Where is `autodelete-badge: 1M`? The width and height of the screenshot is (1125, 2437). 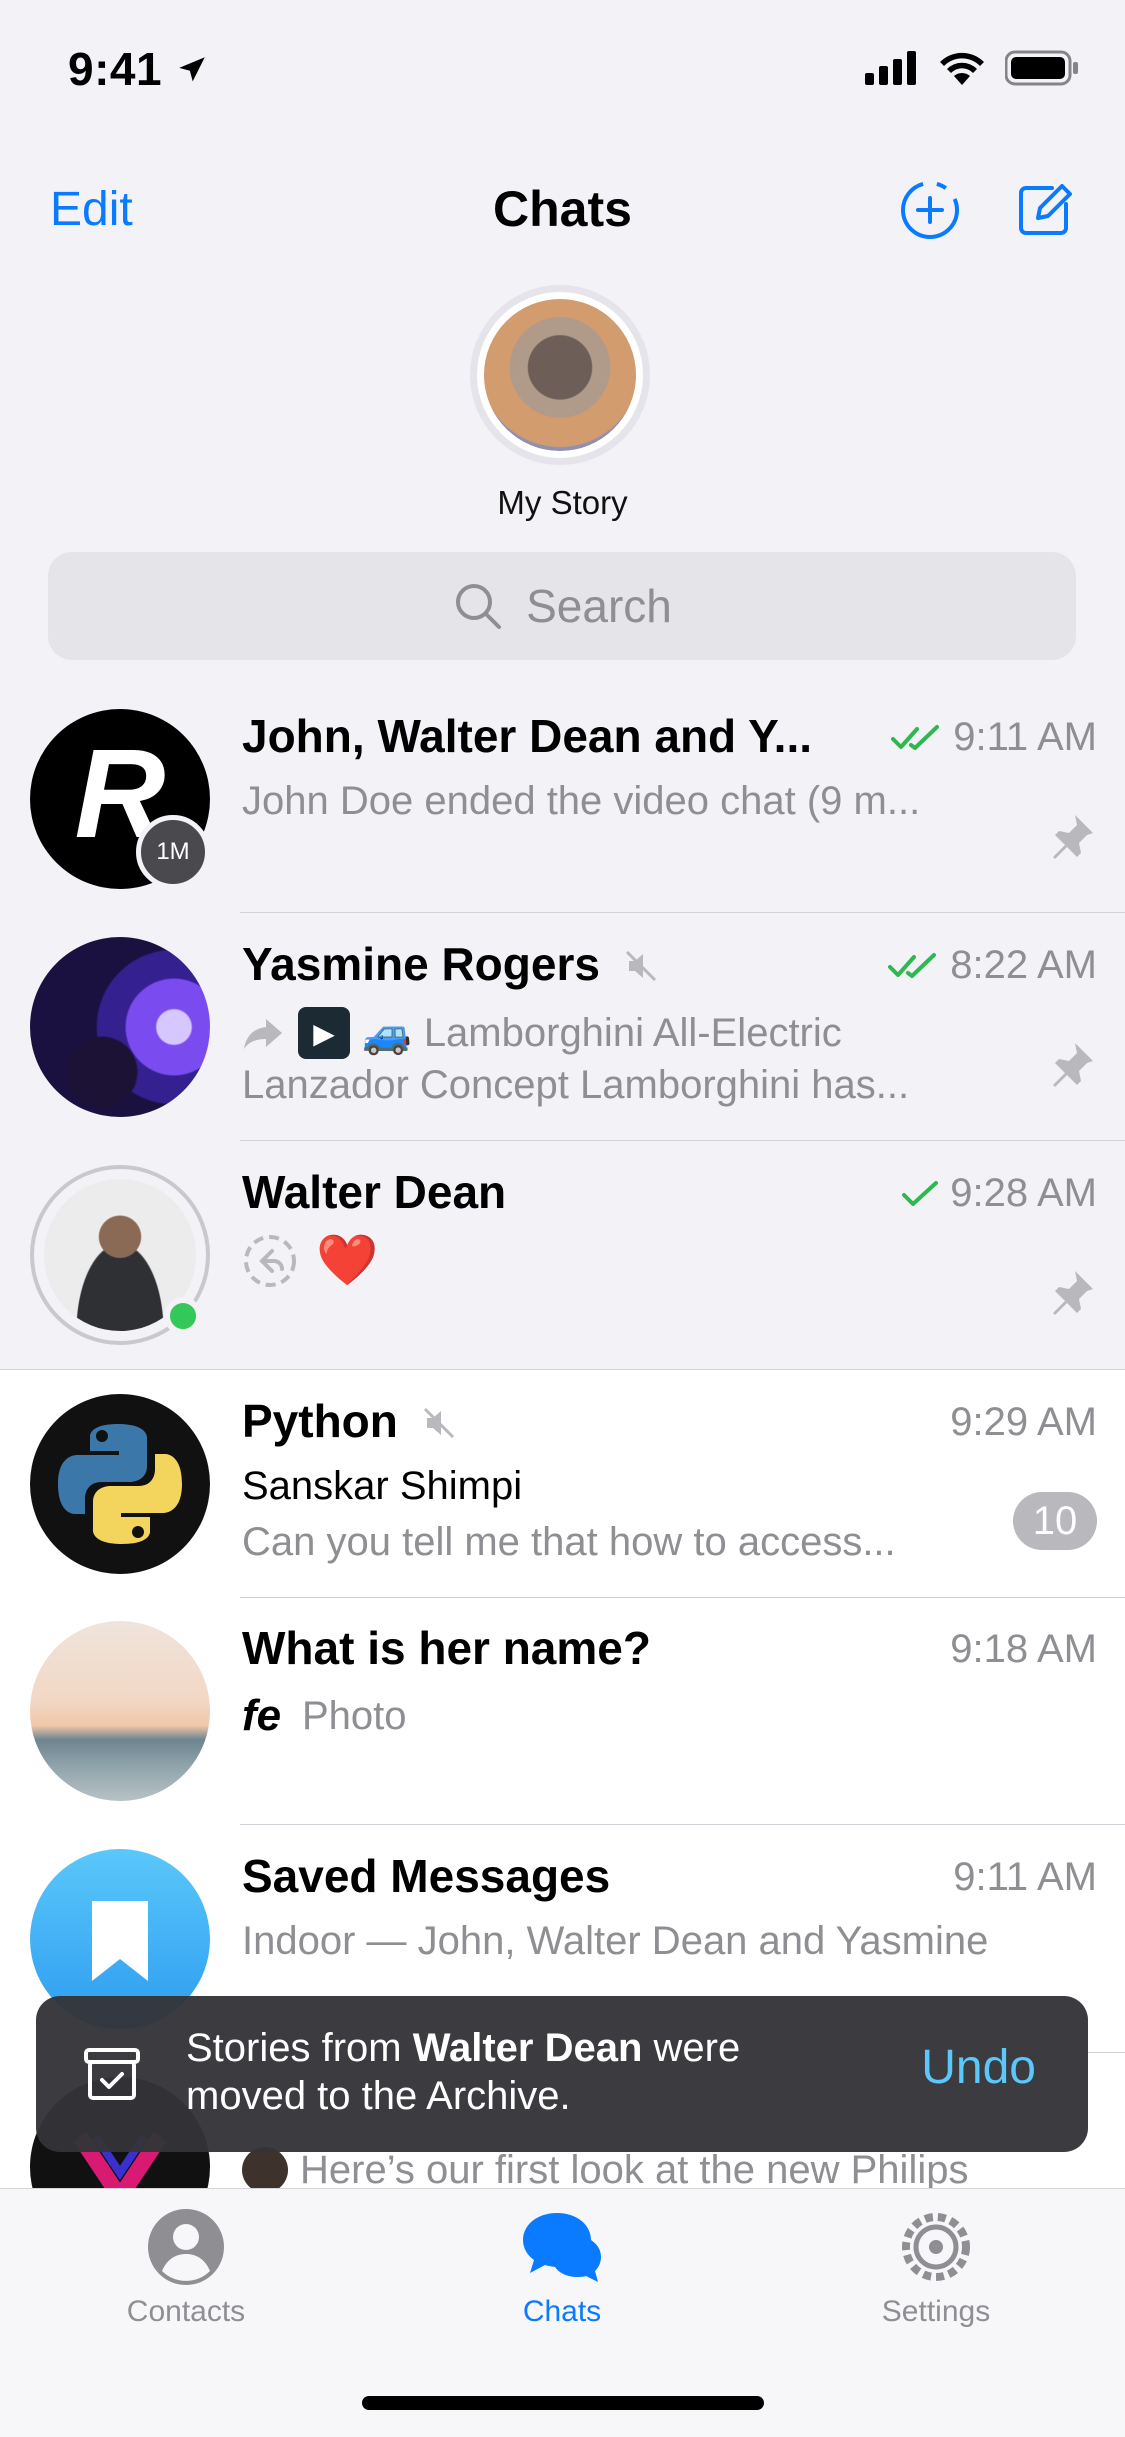 autodelete-badge: 1M is located at coordinates (173, 852).